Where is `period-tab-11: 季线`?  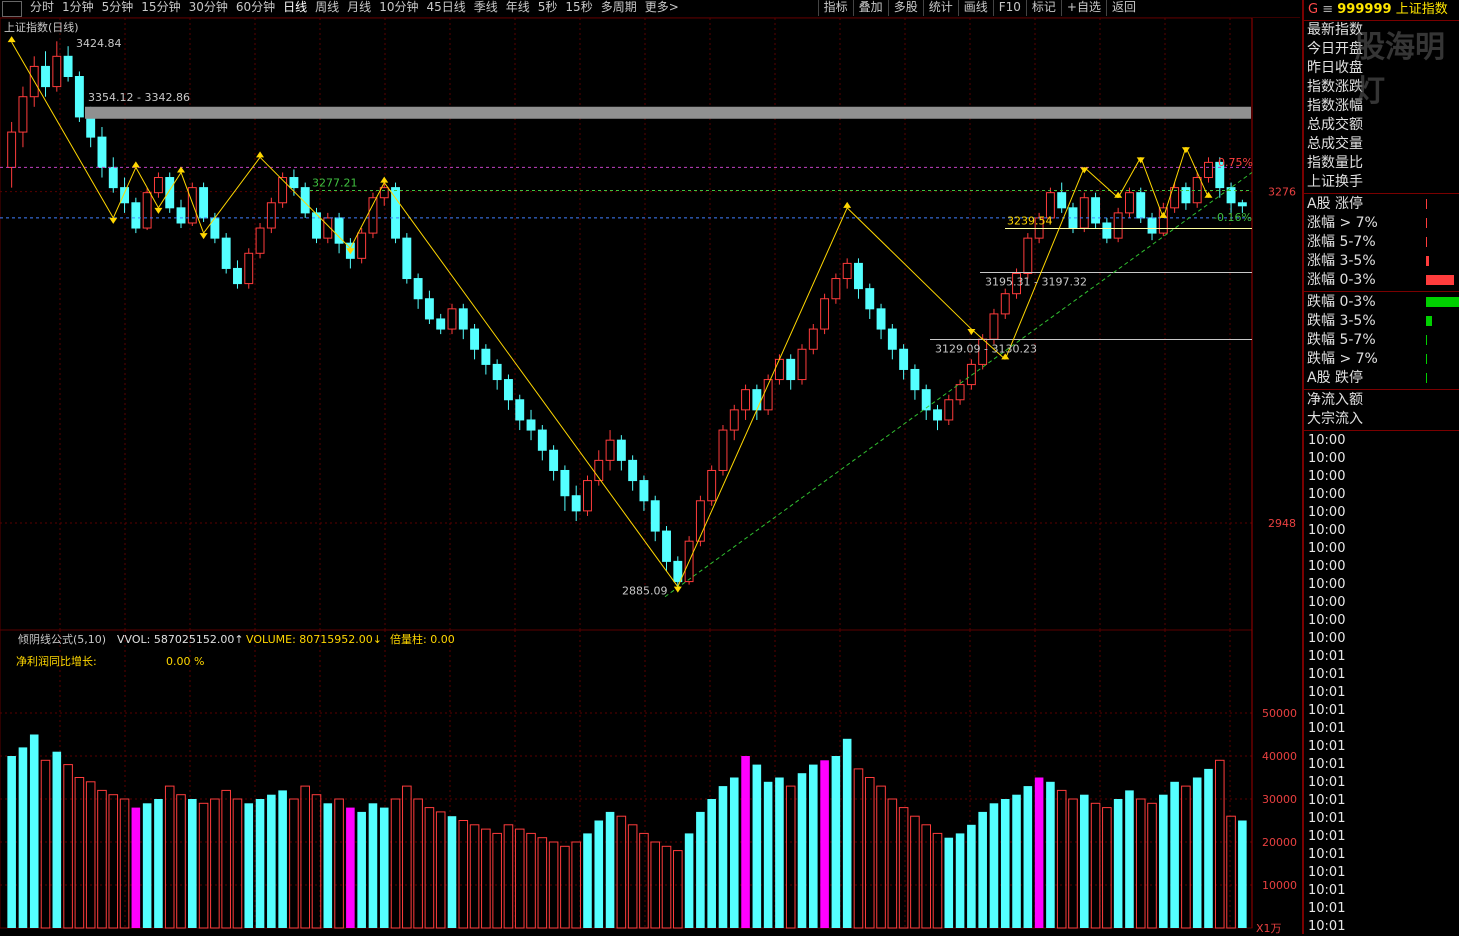 period-tab-11: 季线 is located at coordinates (486, 8).